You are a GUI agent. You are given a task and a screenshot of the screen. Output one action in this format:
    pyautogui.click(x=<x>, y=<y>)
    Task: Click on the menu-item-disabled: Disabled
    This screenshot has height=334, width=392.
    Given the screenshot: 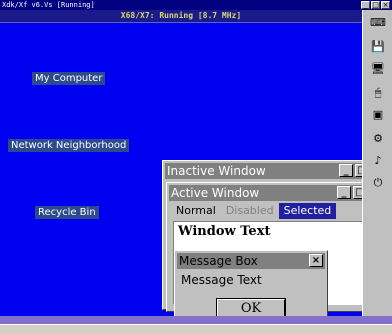 What is the action you would take?
    pyautogui.click(x=249, y=210)
    